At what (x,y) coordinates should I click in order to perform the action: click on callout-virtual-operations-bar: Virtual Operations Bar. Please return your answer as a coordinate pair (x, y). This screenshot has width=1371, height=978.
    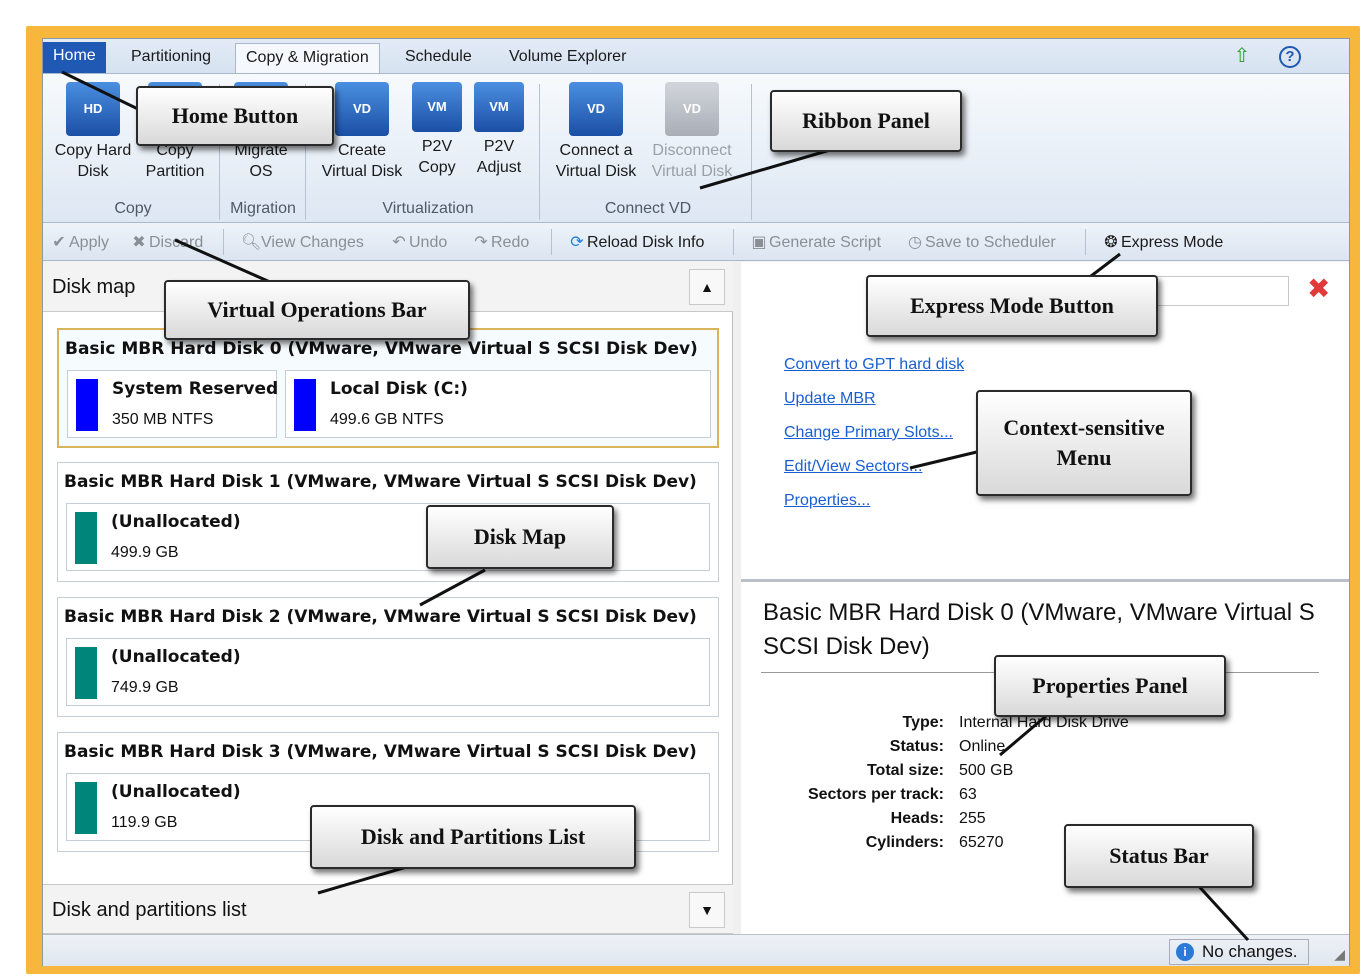
    Looking at the image, I should click on (317, 310).